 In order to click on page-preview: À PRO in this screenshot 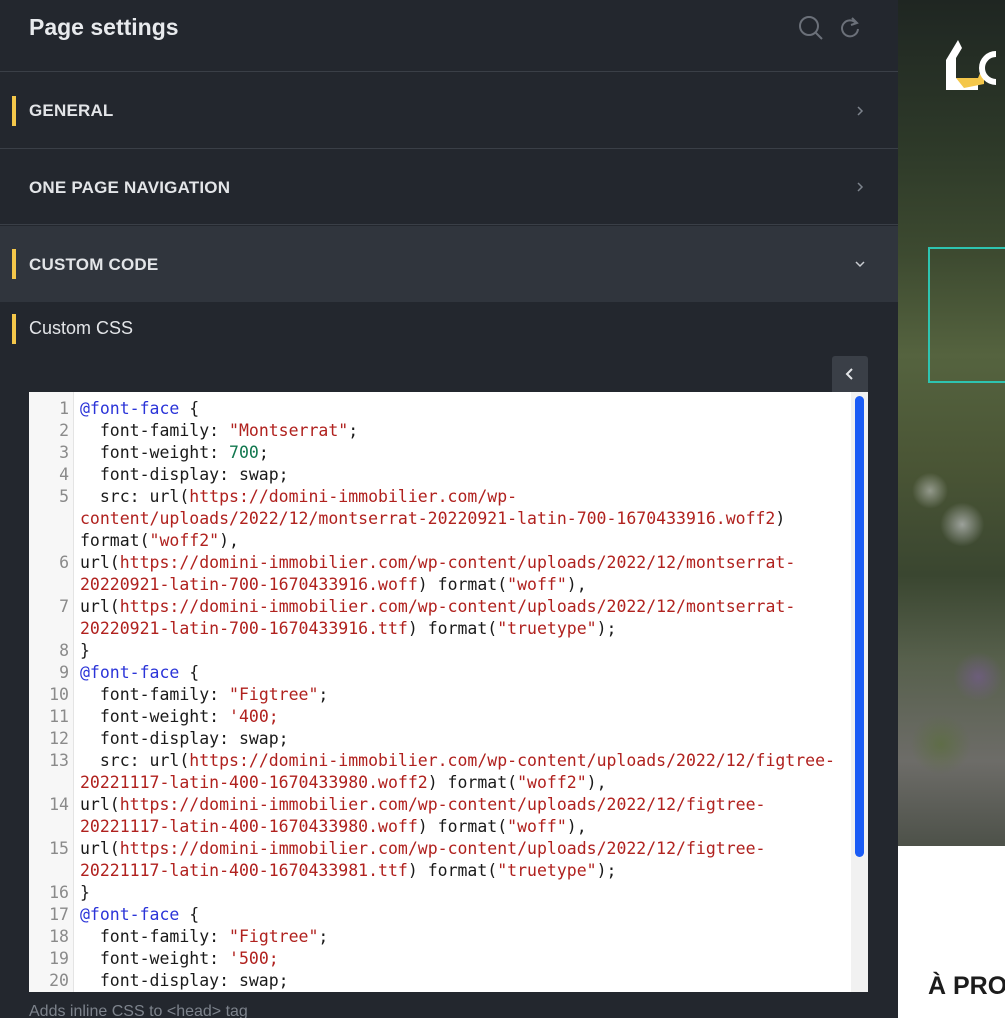, I will do `click(951, 509)`.